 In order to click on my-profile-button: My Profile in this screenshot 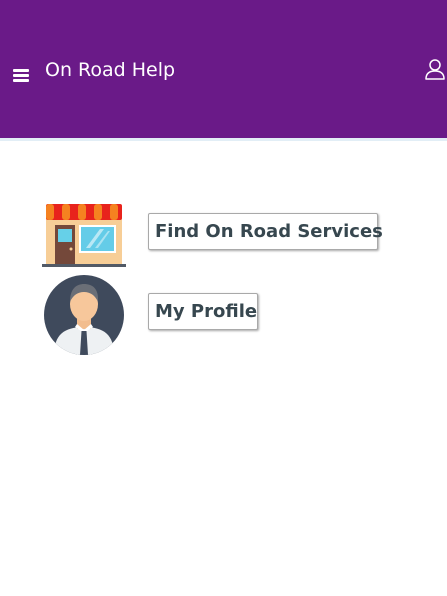, I will do `click(203, 311)`.